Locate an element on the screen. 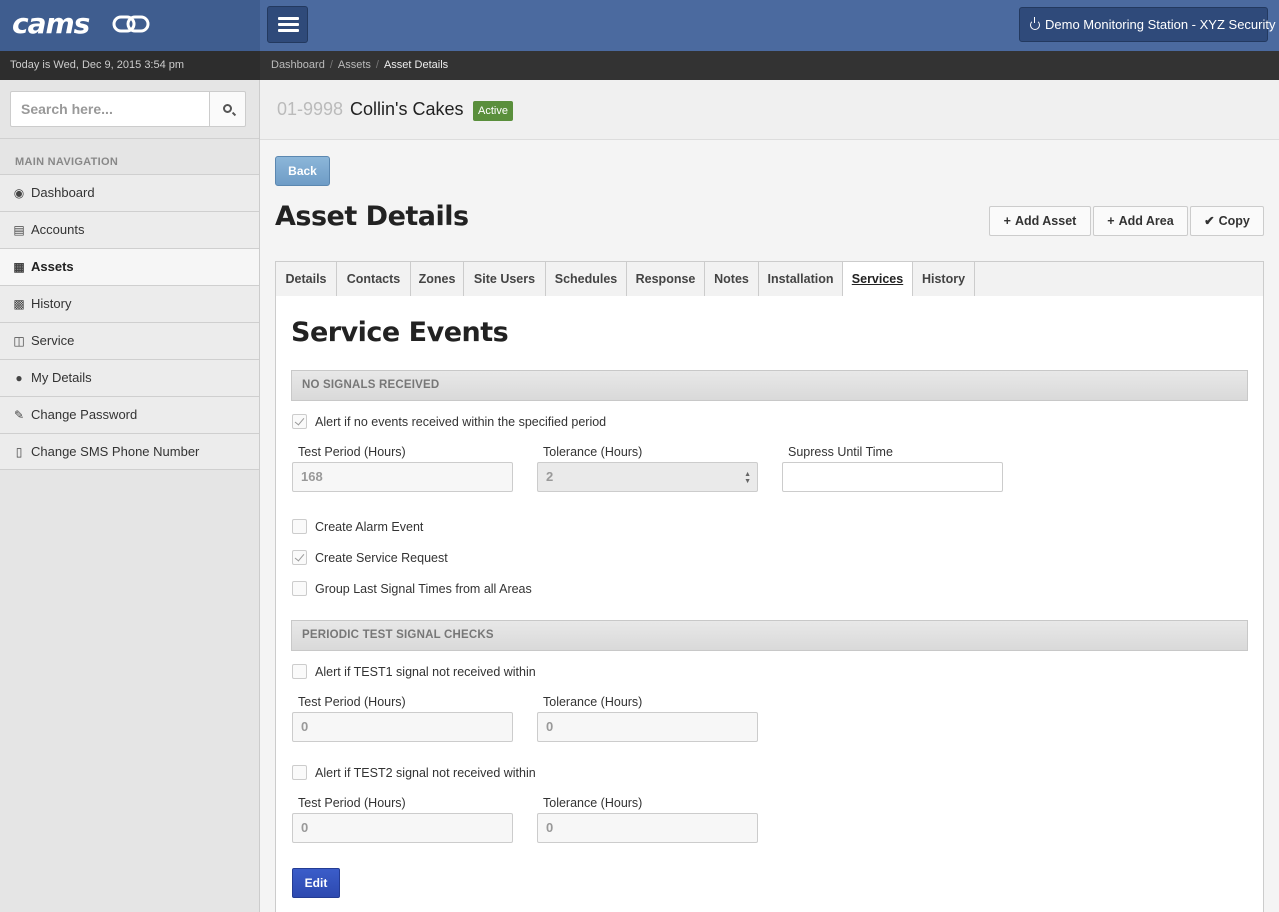 The image size is (1279, 912). tab-installation: Installation is located at coordinates (801, 279).